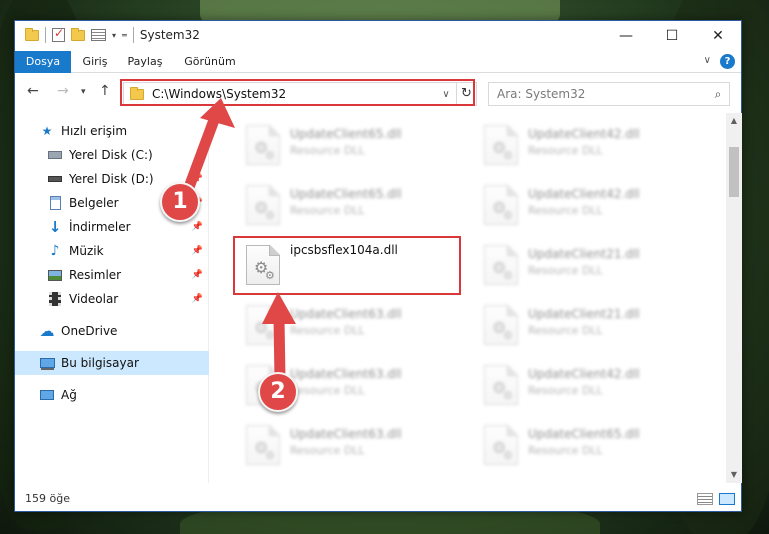 This screenshot has height=534, width=769. Describe the element at coordinates (279, 308) in the screenshot. I see `arrow-2-head` at that location.